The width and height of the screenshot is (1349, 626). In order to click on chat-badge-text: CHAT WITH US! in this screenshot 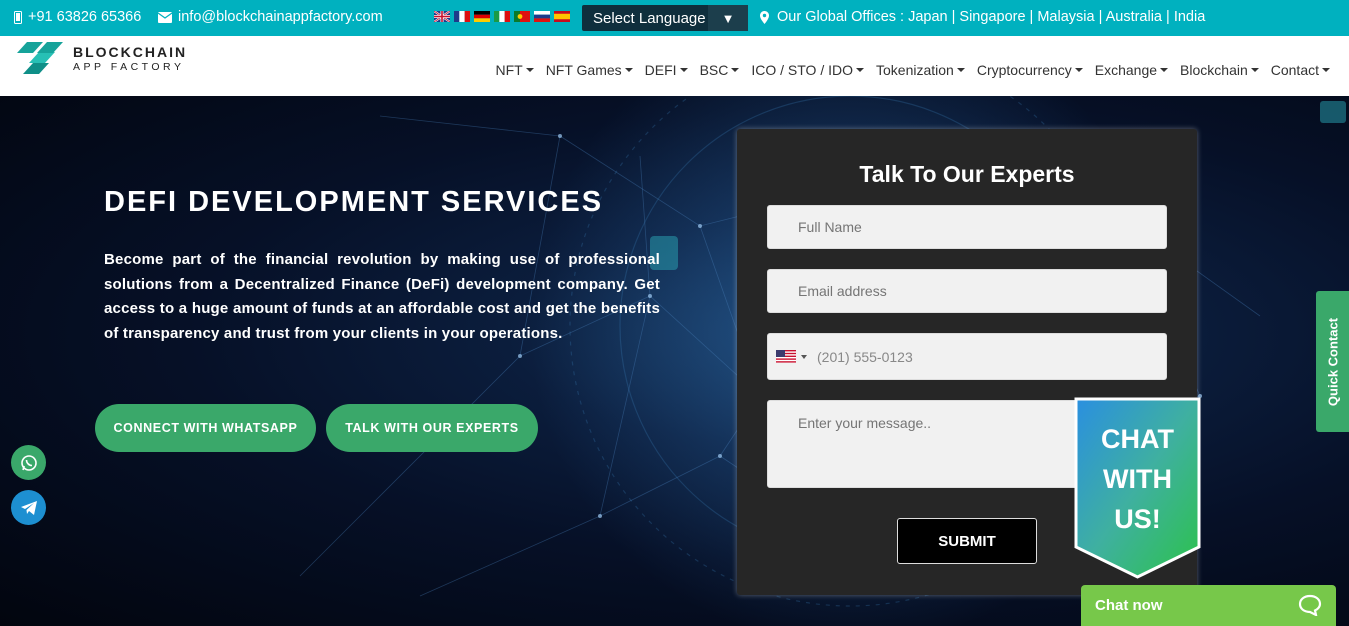, I will do `click(1137, 479)`.